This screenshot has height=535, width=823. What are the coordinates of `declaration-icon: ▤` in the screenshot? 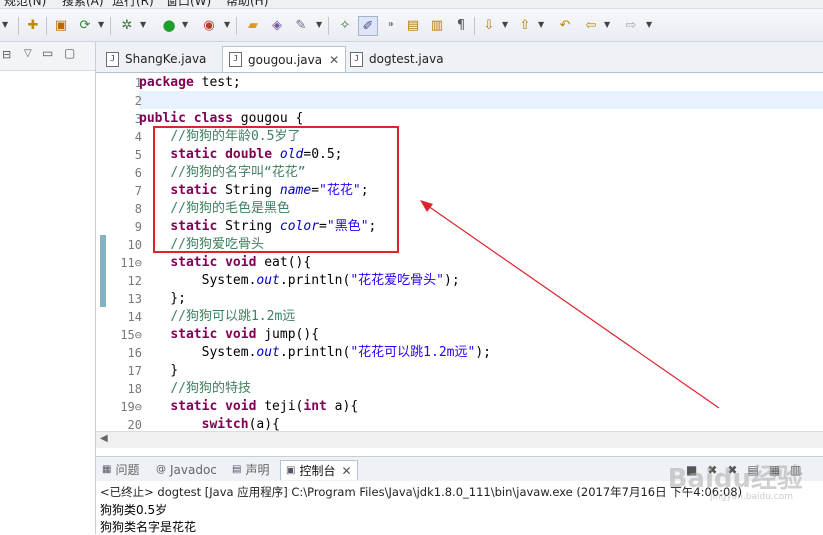 It's located at (237, 469).